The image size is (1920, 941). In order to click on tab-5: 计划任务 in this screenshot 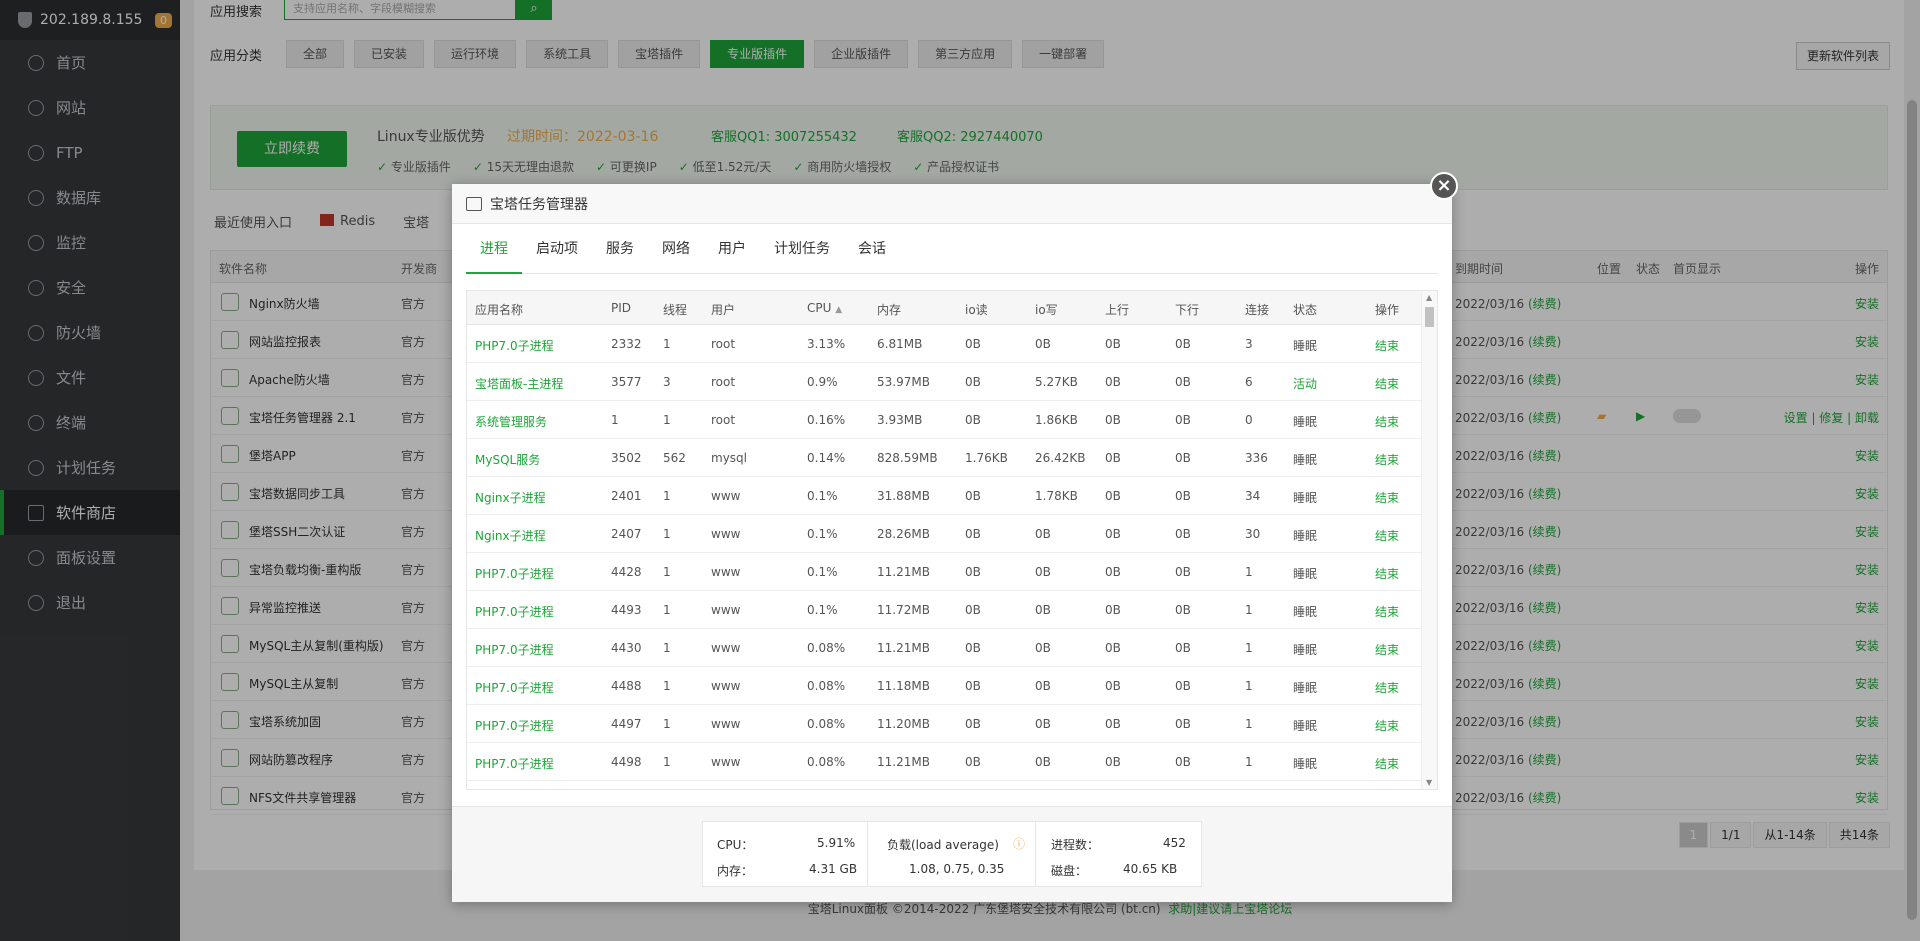, I will do `click(802, 249)`.